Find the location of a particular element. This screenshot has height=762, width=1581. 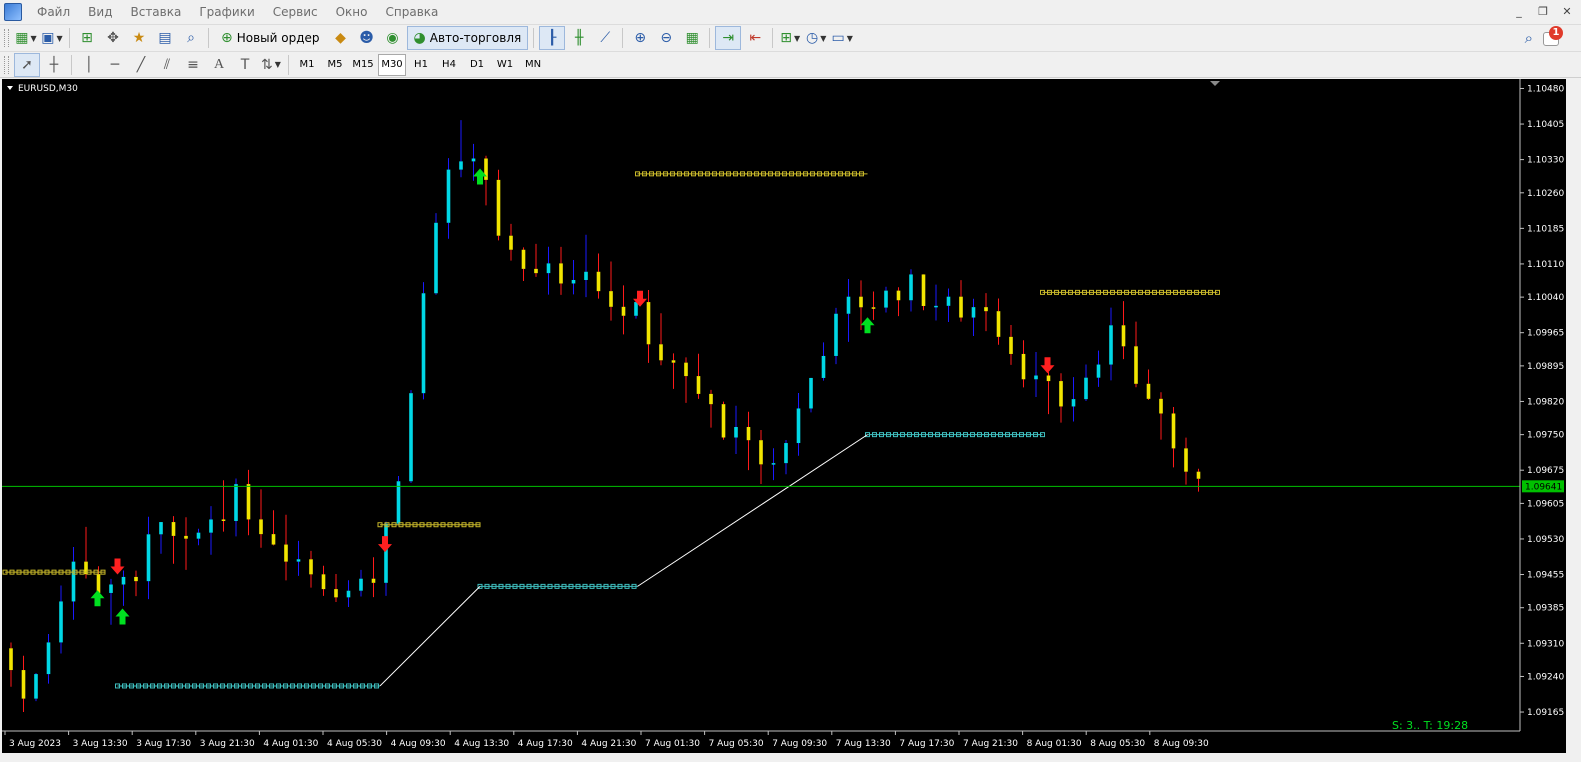

menu-file: Файл is located at coordinates (53, 12).